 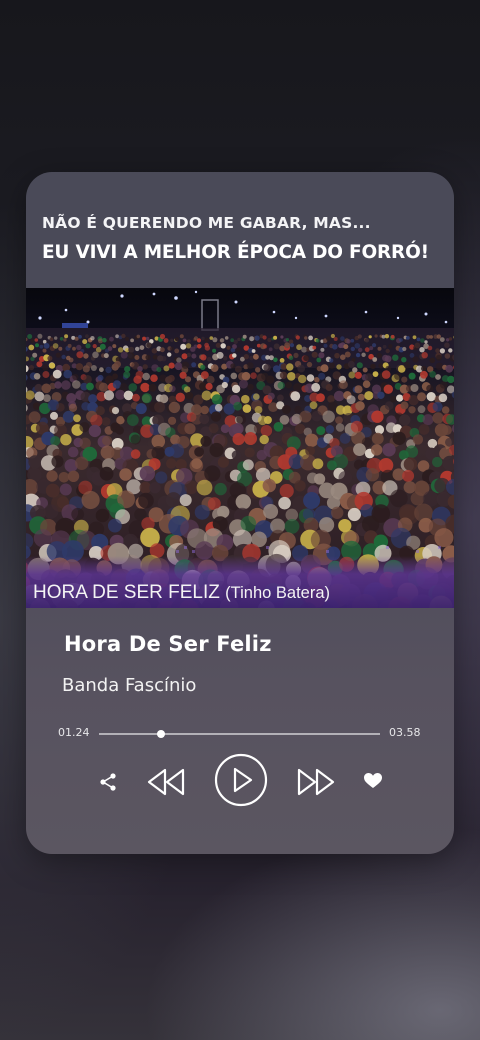 I want to click on heart-icon, so click(x=373, y=780).